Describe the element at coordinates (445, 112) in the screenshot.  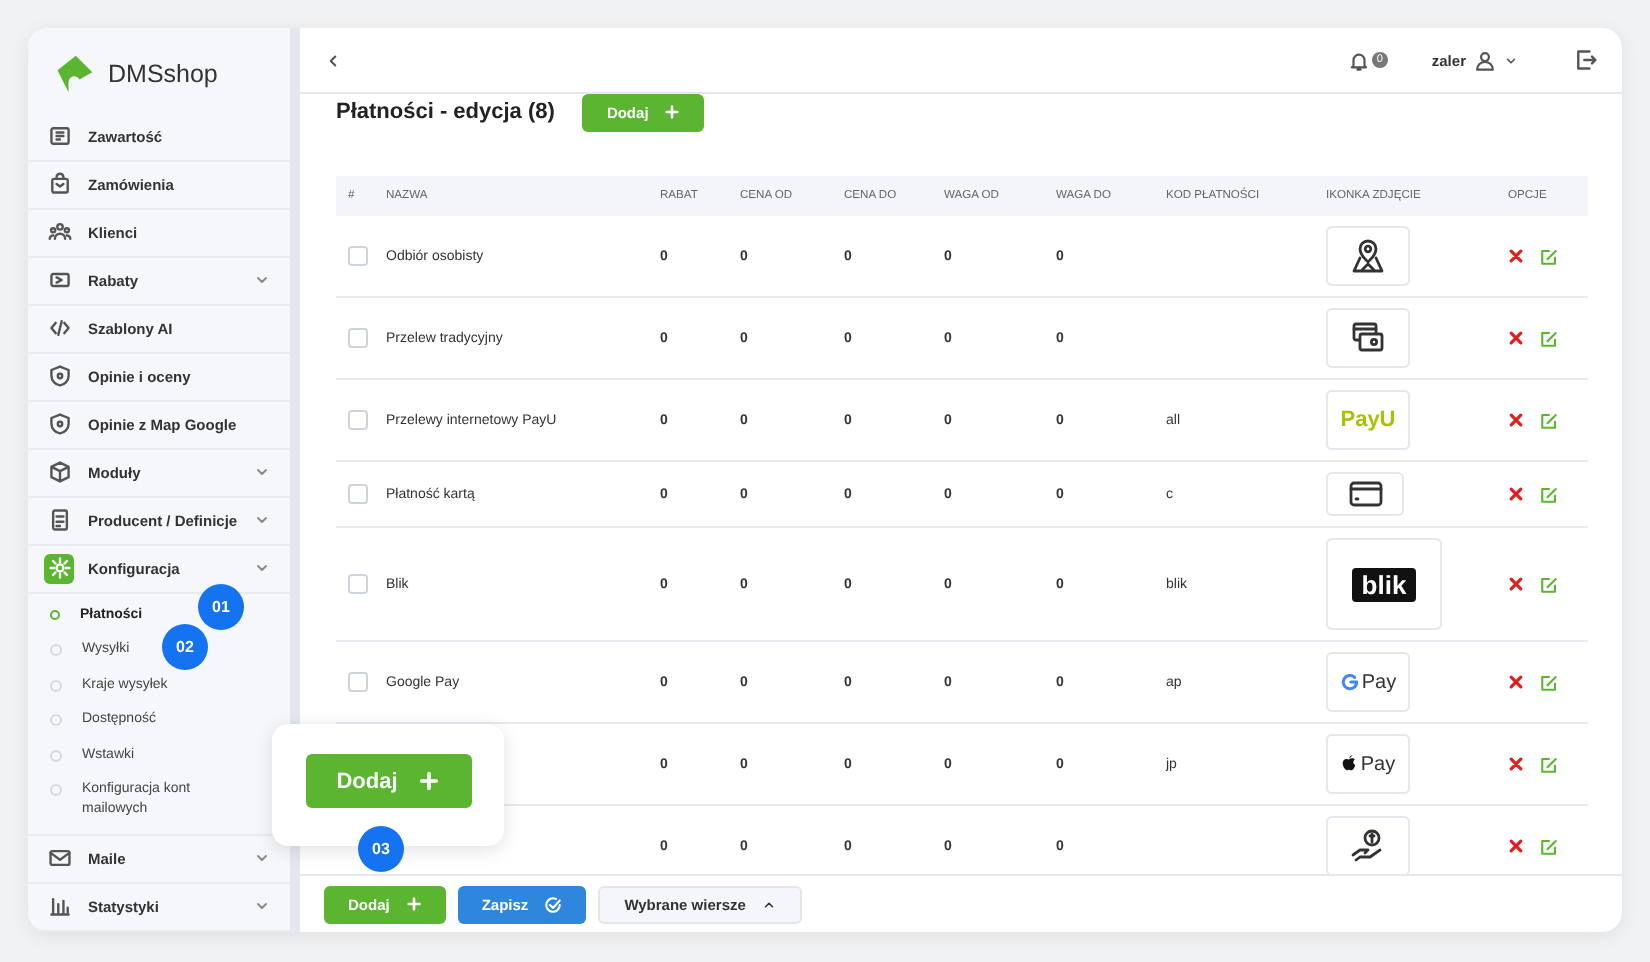
I see `page-title: Płatności - edycja (8)` at that location.